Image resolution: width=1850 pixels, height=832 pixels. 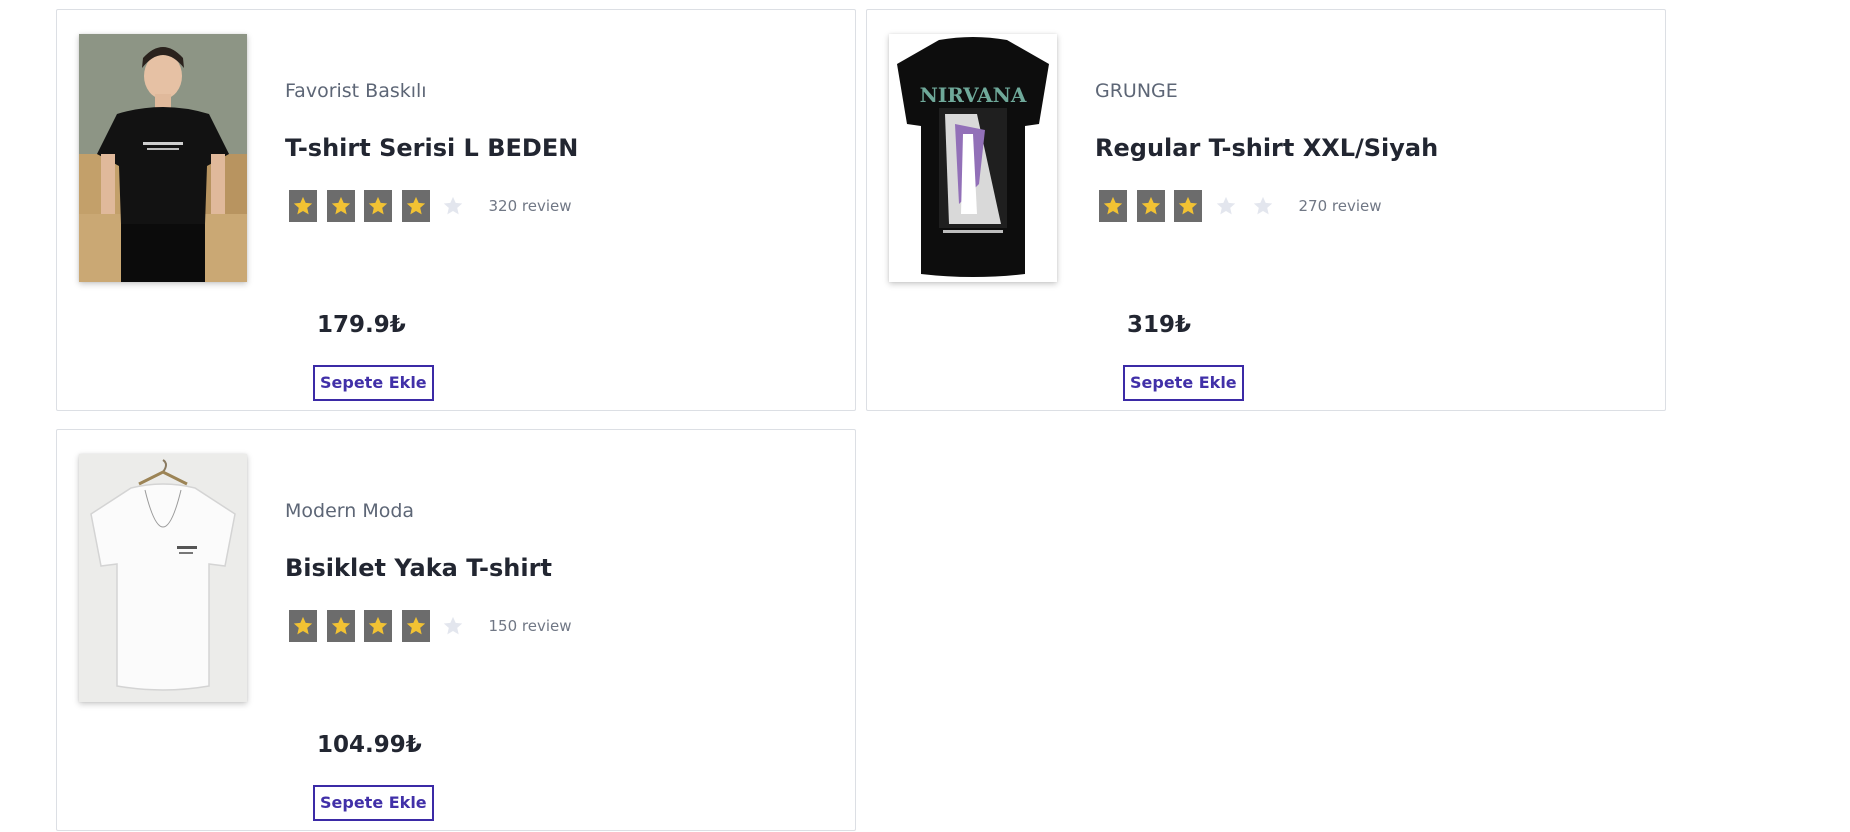 What do you see at coordinates (1340, 206) in the screenshot?
I see `review-count: 270 review` at bounding box center [1340, 206].